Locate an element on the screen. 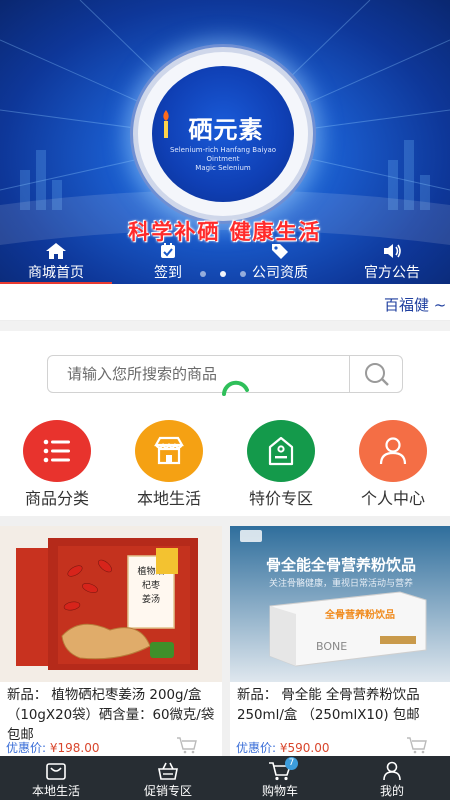 The width and height of the screenshot is (450, 800). category-local-life: 本地生活 is located at coordinates (169, 463).